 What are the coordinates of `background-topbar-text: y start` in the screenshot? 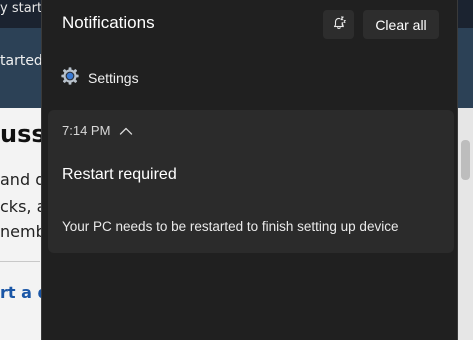 It's located at (21, 8).